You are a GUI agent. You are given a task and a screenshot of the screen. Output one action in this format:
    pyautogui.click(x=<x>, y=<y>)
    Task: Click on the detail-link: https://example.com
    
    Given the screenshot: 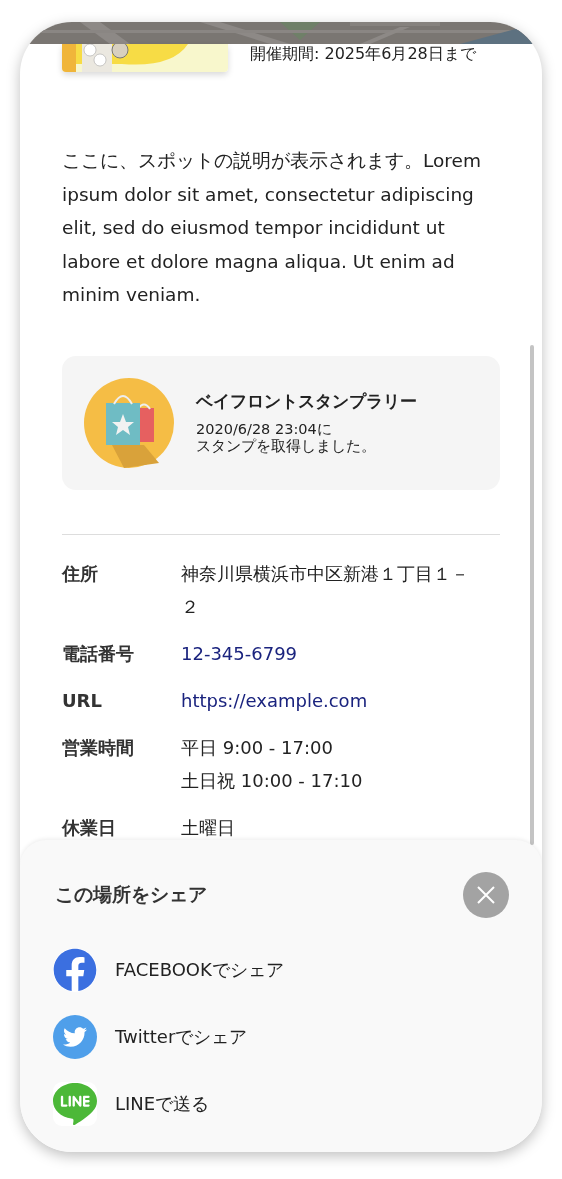 What is the action you would take?
    pyautogui.click(x=327, y=700)
    